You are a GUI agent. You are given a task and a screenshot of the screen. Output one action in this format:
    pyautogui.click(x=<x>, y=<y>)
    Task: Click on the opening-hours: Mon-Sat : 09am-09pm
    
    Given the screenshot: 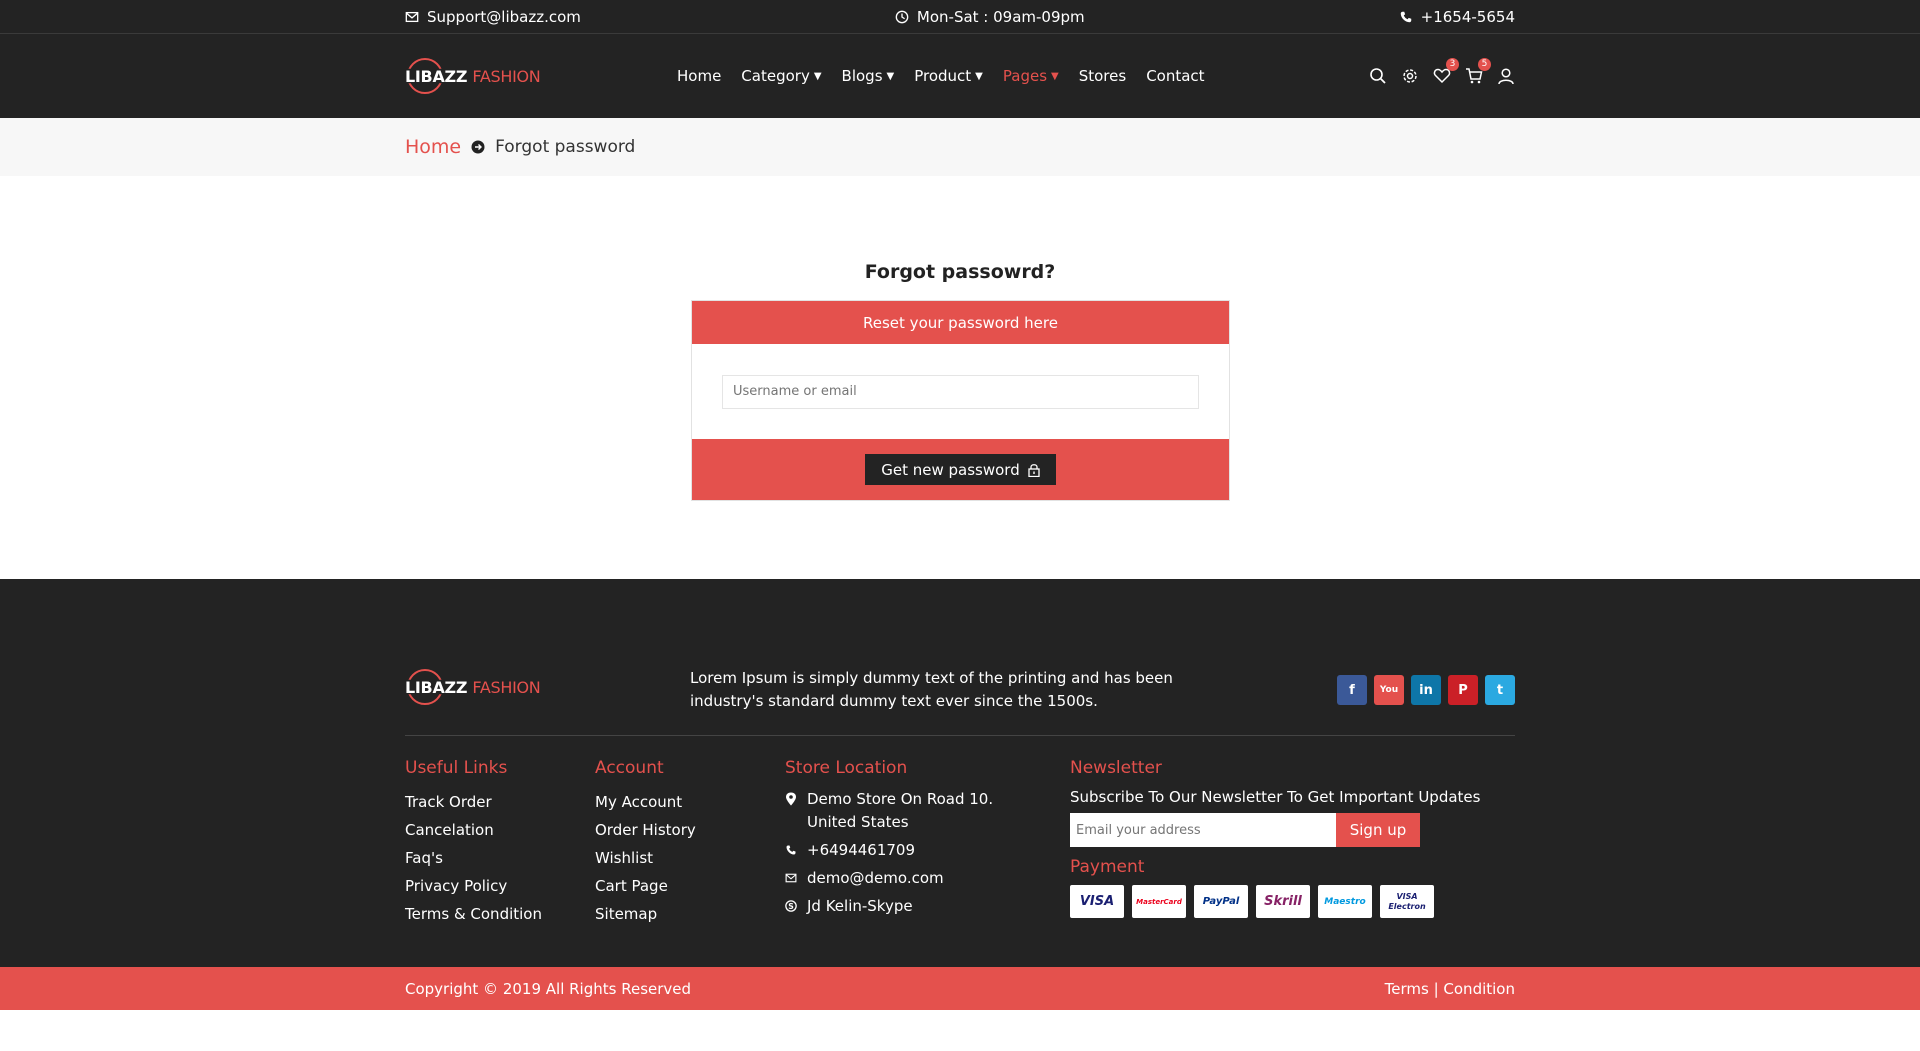 What is the action you would take?
    pyautogui.click(x=990, y=17)
    